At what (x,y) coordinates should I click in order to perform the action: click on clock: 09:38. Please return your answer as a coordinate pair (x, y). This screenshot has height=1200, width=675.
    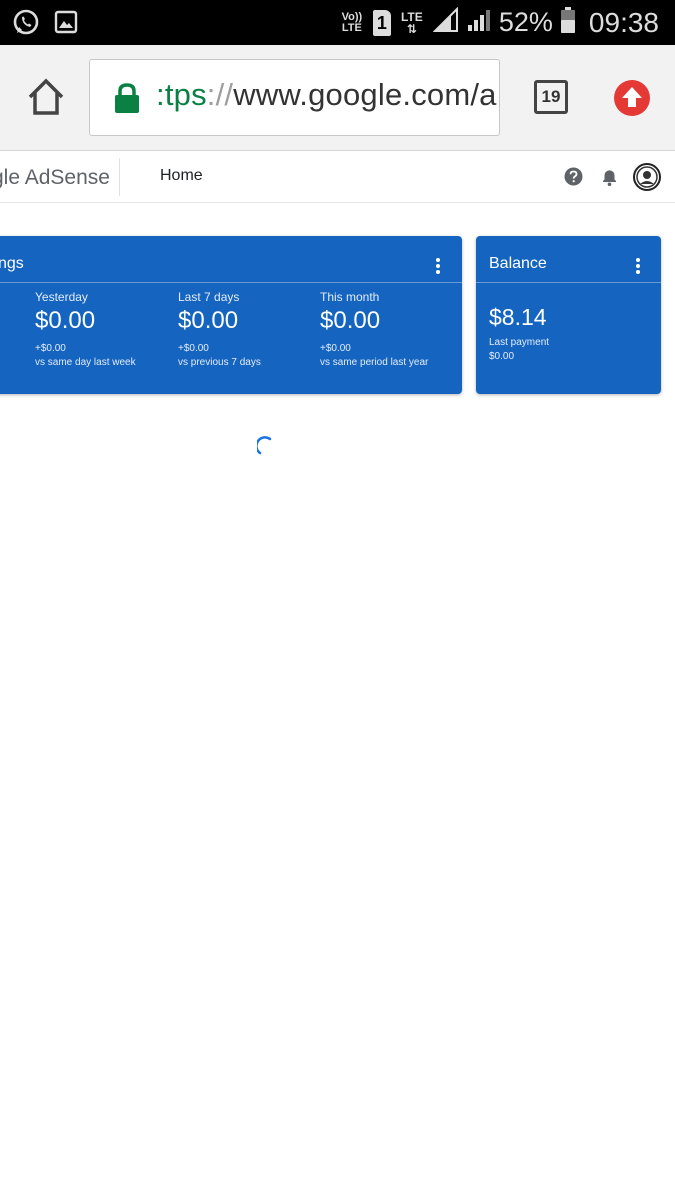
    Looking at the image, I should click on (623, 22).